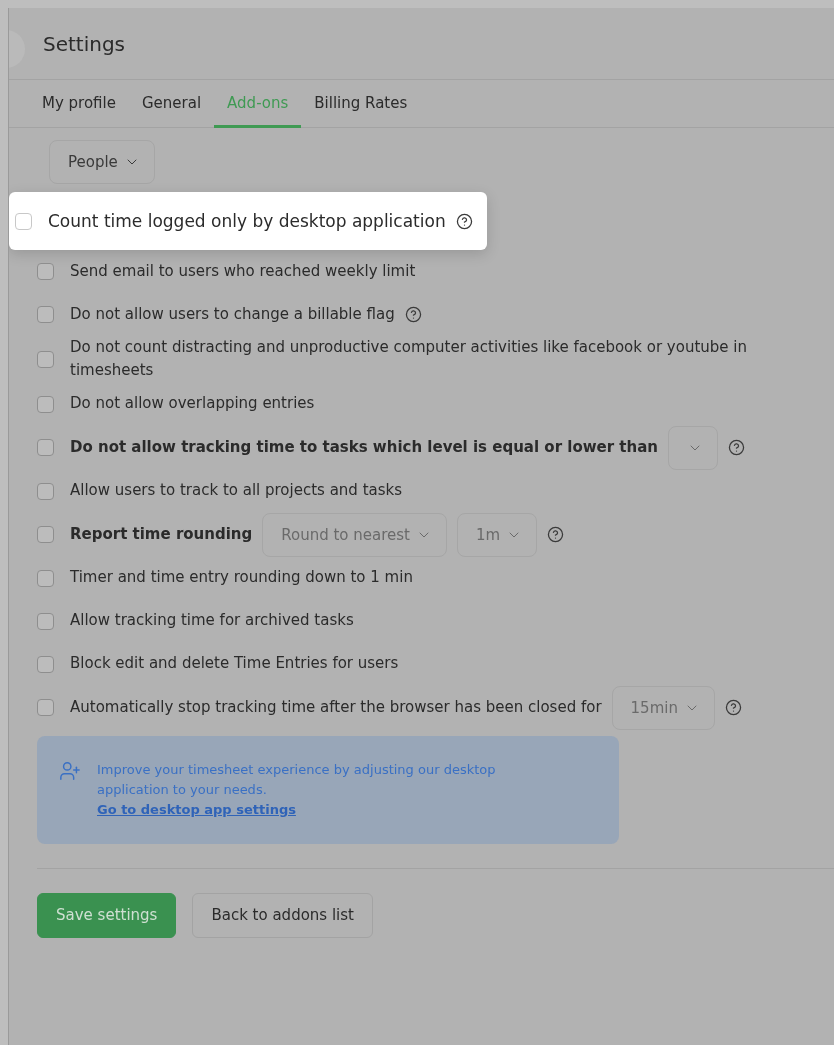 This screenshot has height=1045, width=834. Describe the element at coordinates (241, 578) in the screenshot. I see `option-label: Timer and time entry rounding down to 1 min` at that location.